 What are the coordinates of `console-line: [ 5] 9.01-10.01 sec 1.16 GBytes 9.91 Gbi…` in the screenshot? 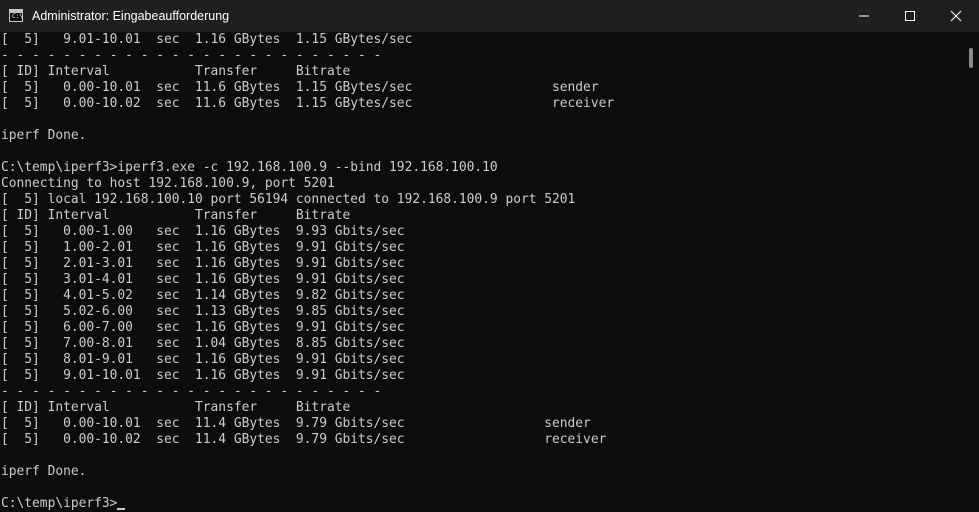 It's located at (203, 375).